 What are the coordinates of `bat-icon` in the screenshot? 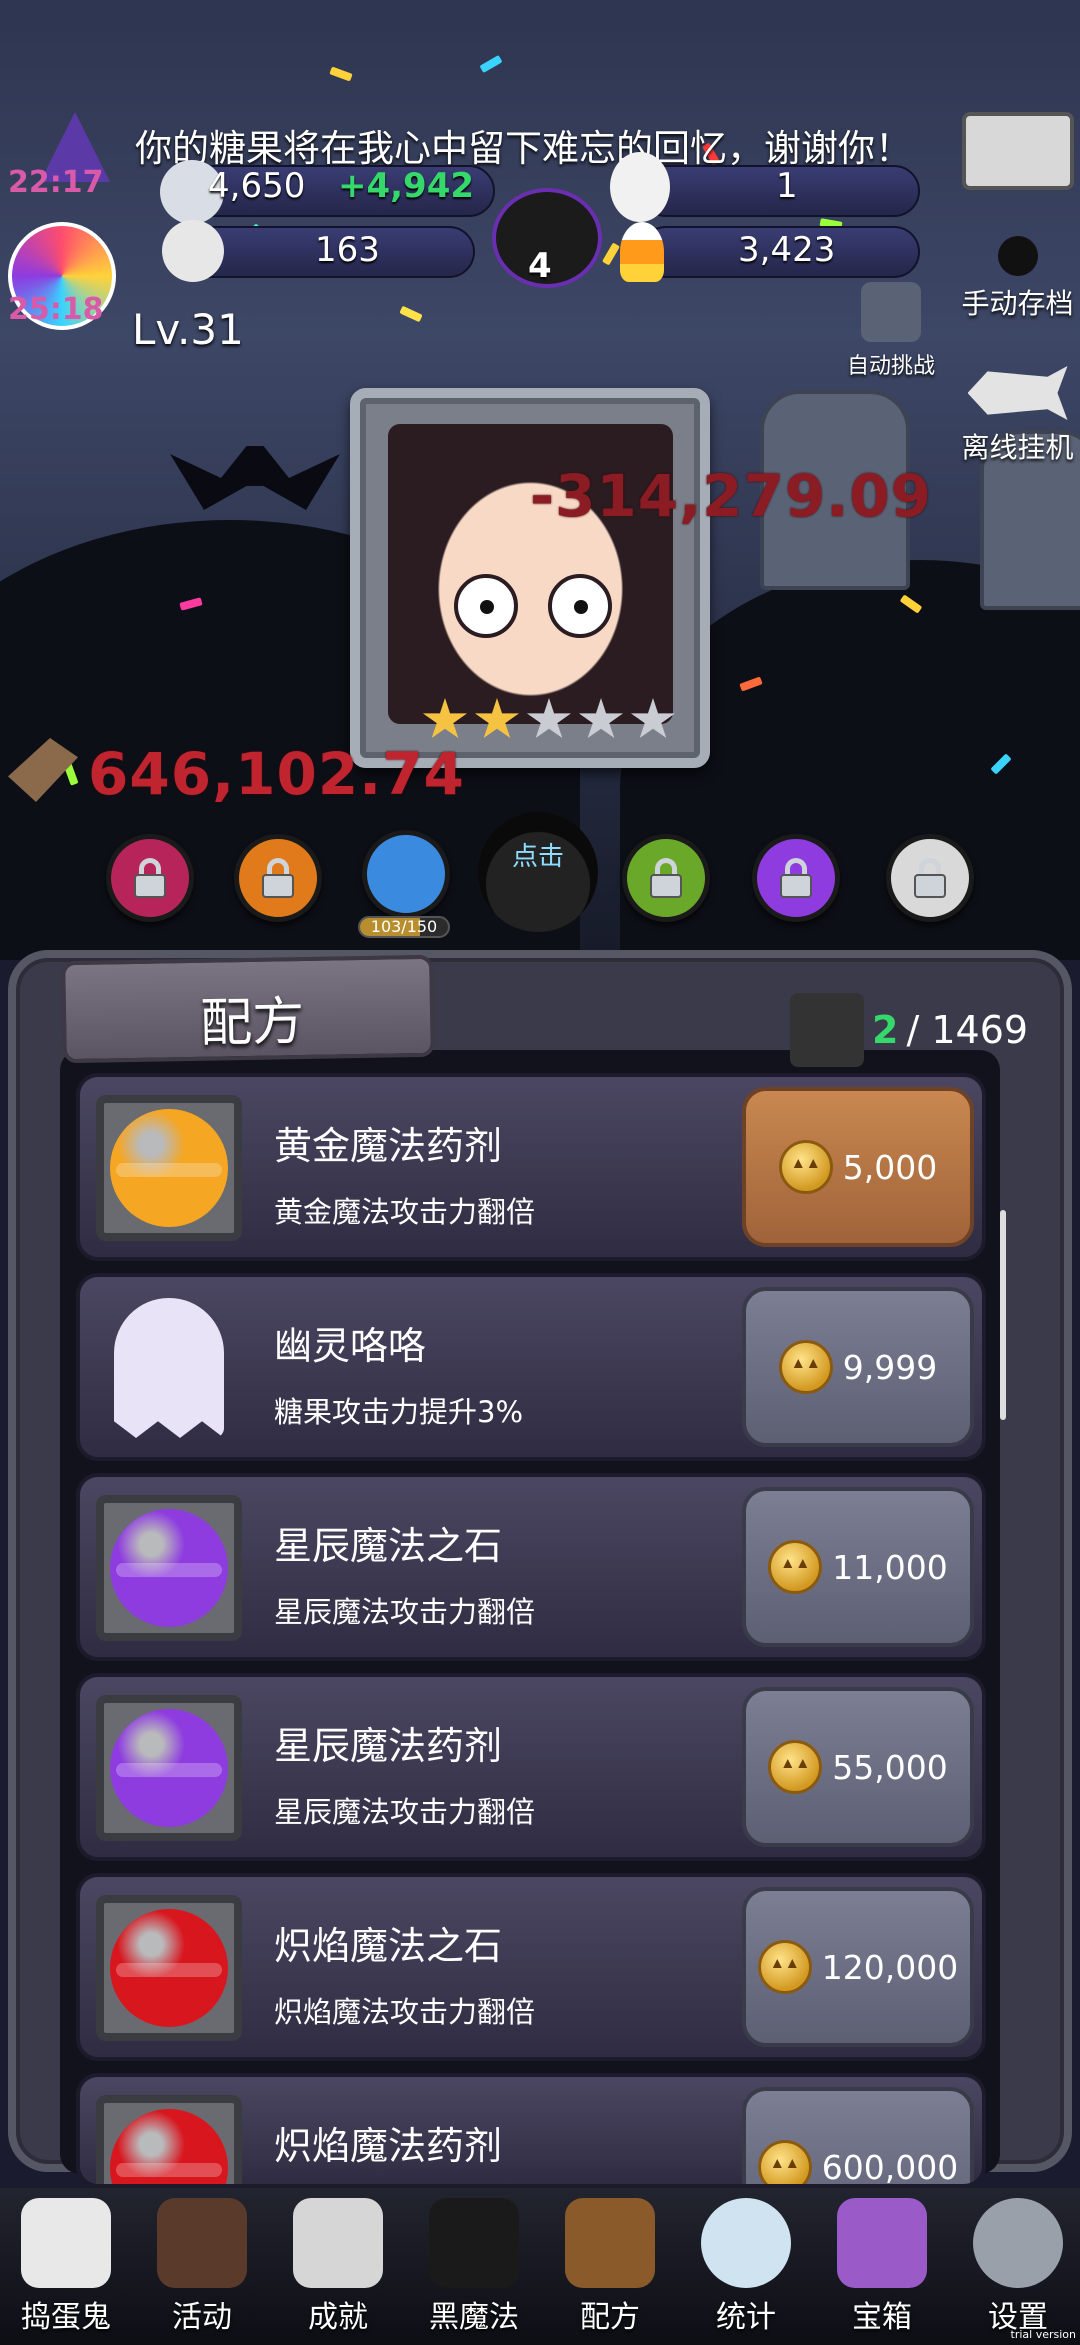 It's located at (255, 478).